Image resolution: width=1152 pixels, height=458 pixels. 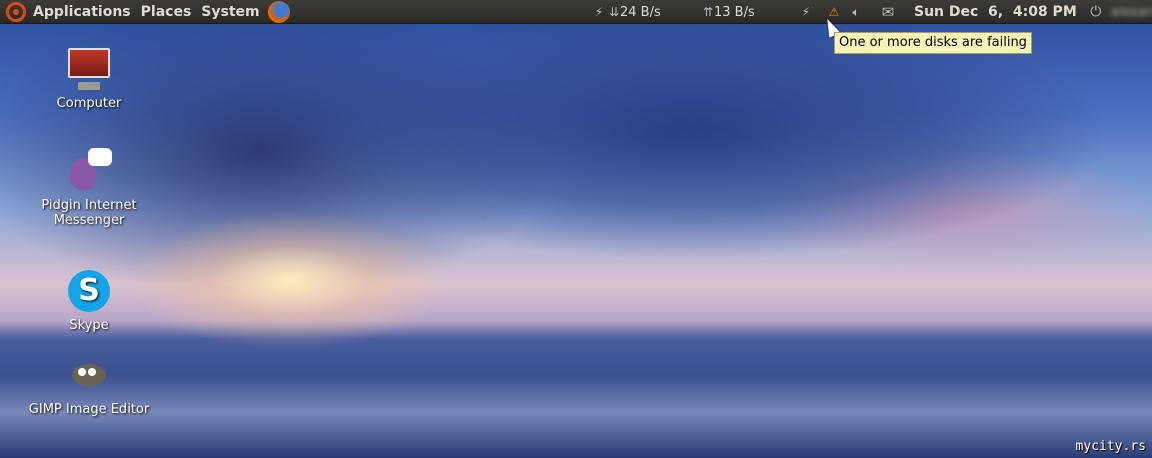 I want to click on ubuntu-logo-icon, so click(x=16, y=11).